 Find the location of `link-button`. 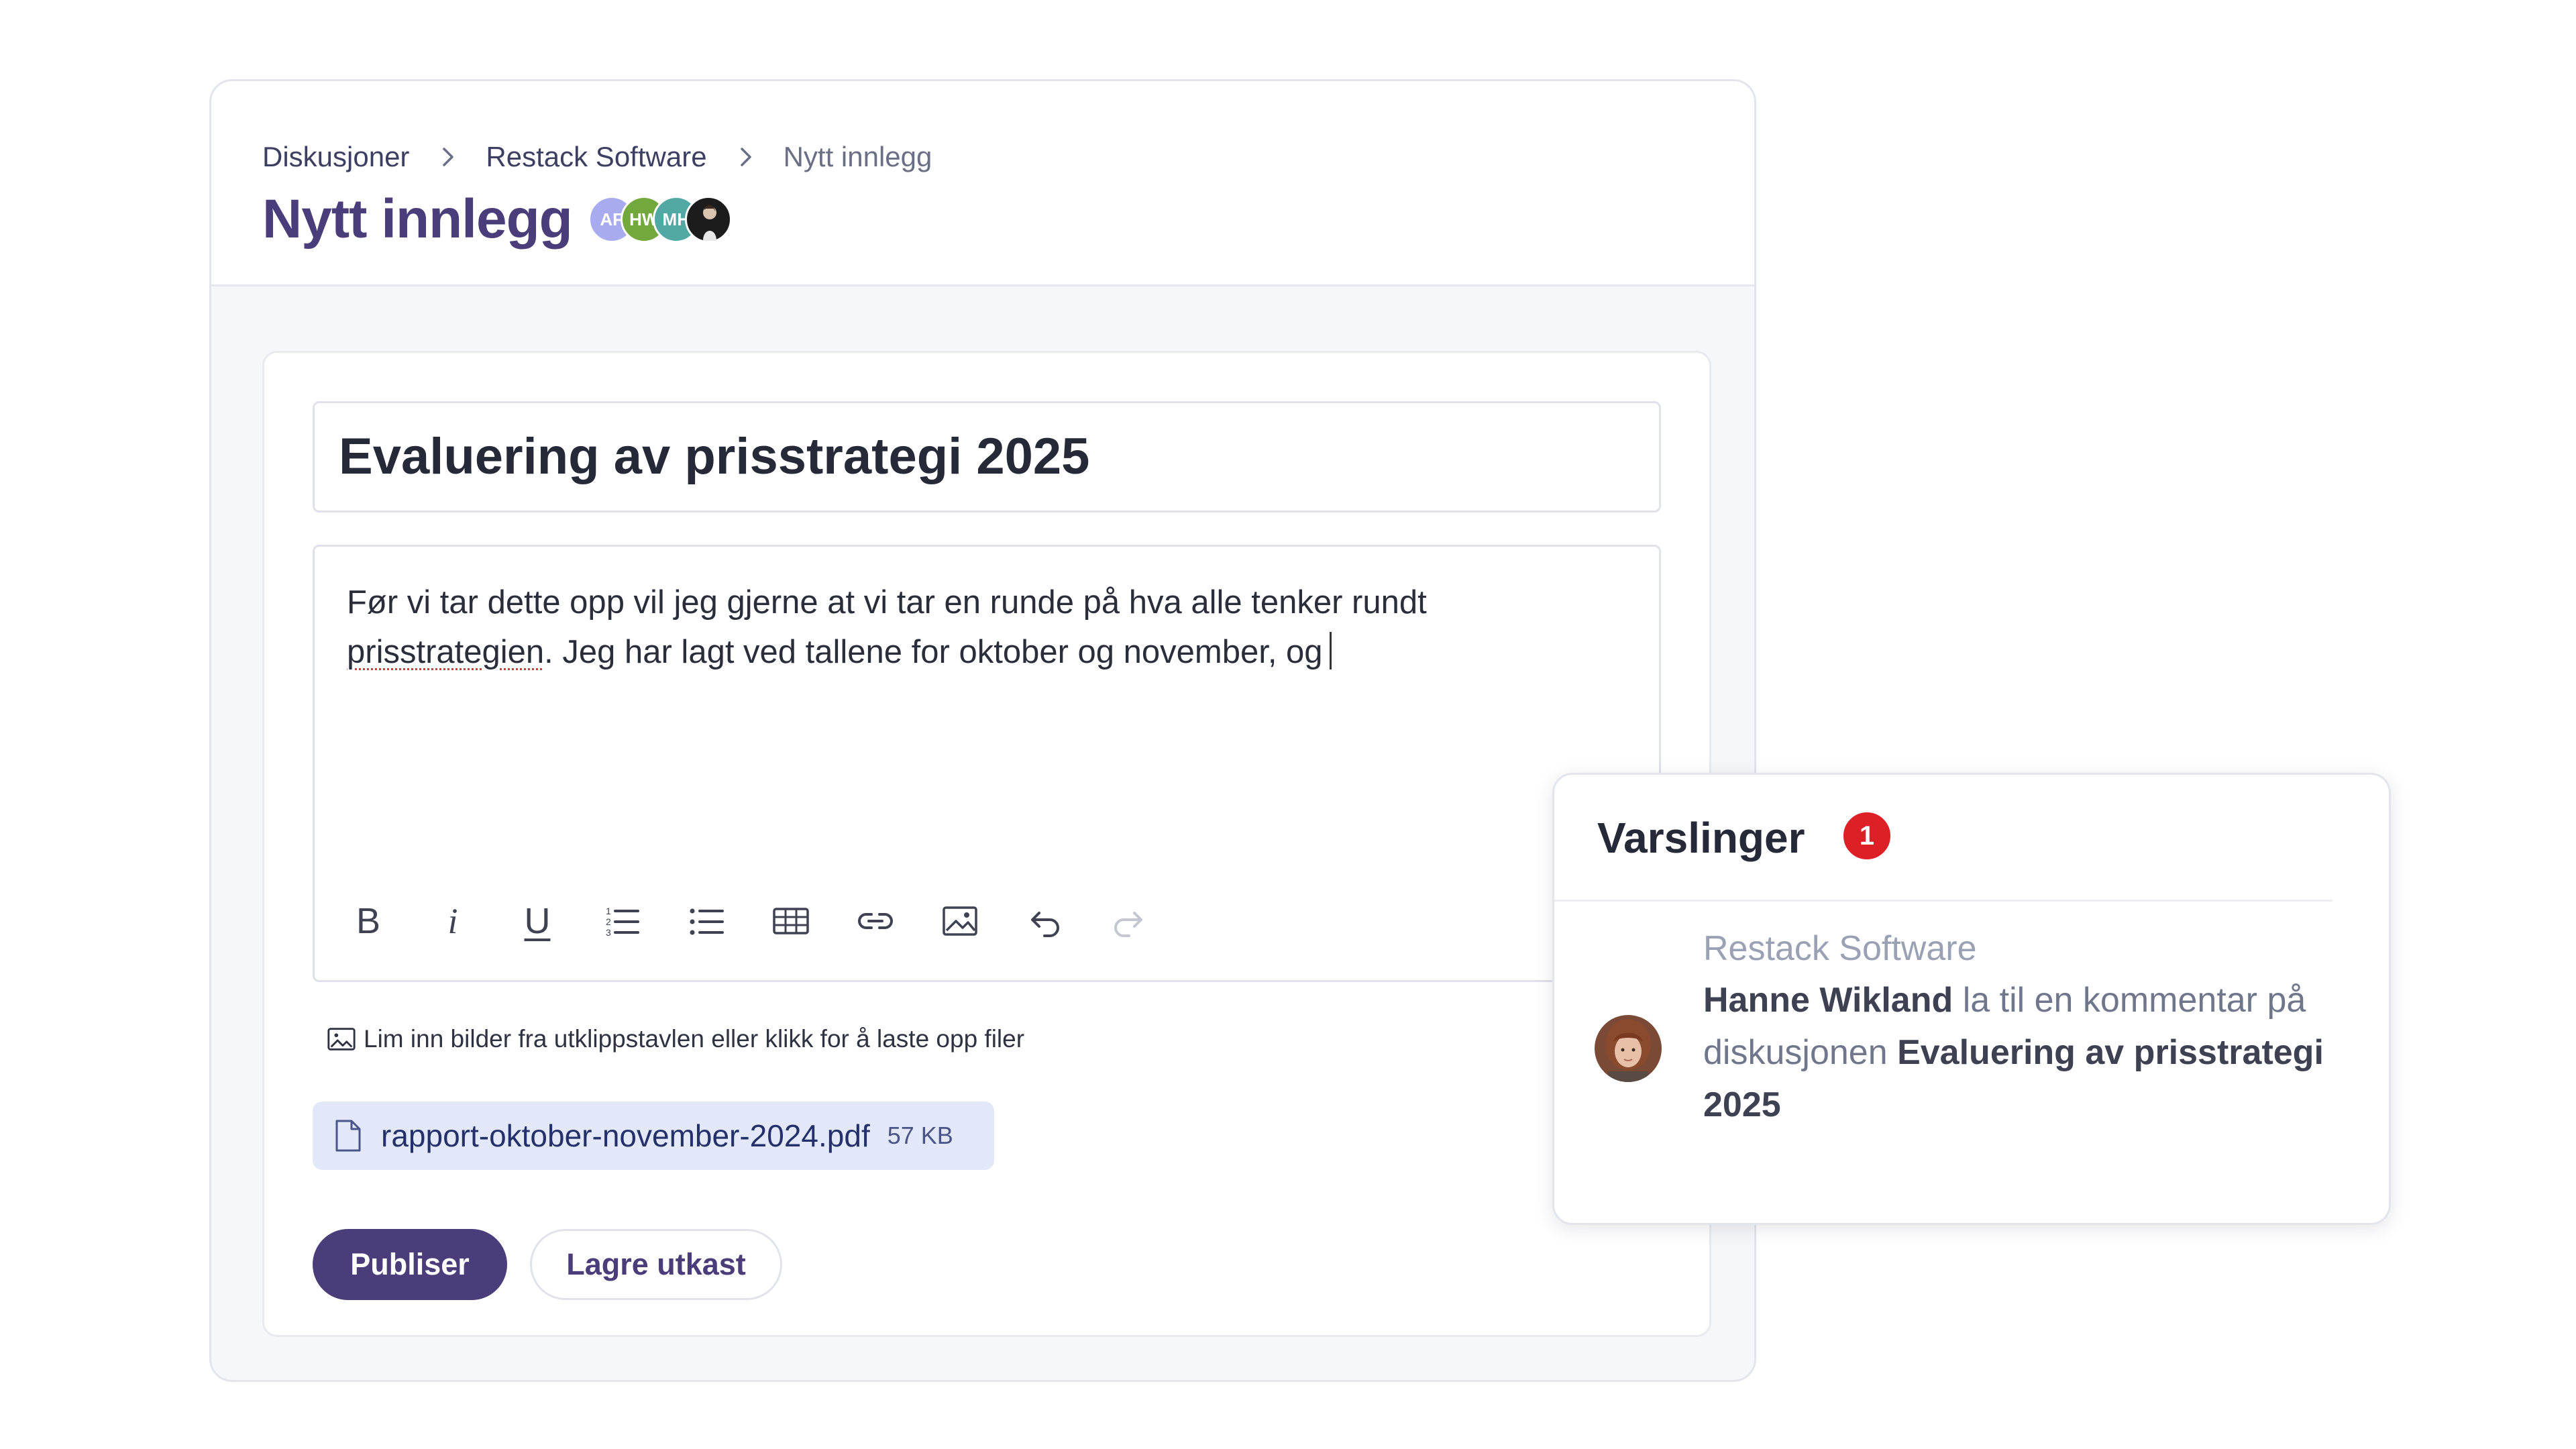

link-button is located at coordinates (875, 921).